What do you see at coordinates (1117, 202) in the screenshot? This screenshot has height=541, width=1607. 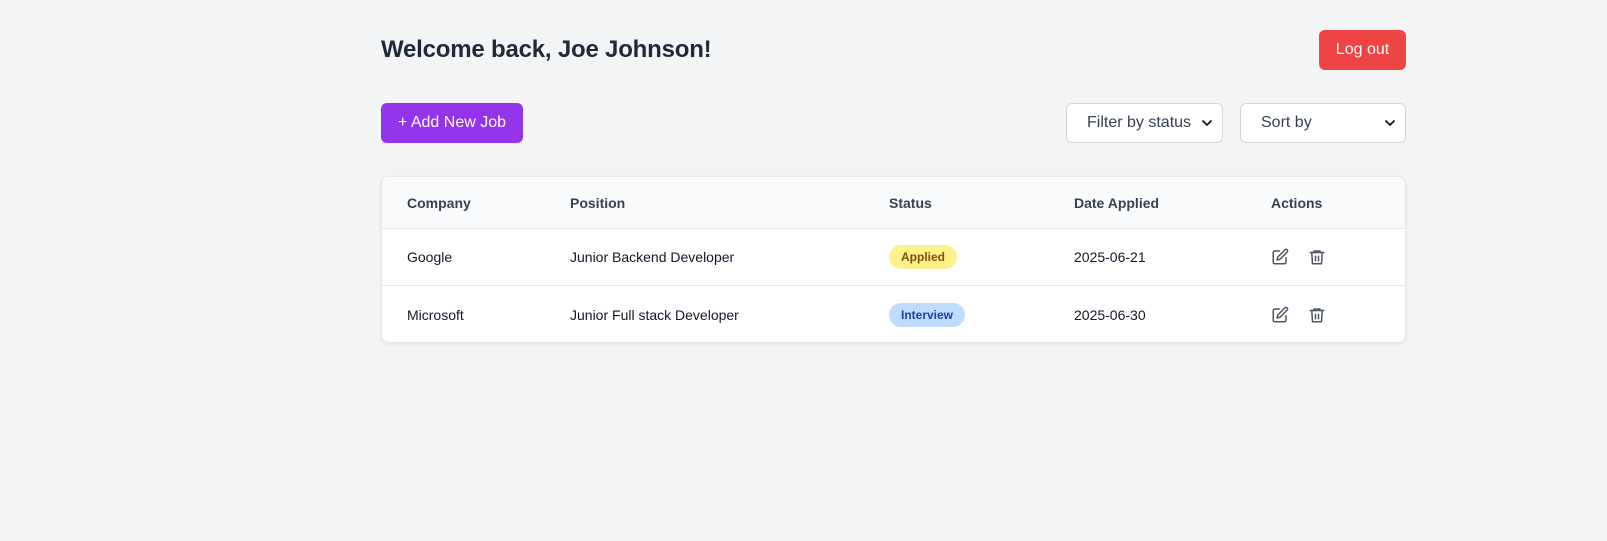 I see `column-header-date-applied: Date Applied` at bounding box center [1117, 202].